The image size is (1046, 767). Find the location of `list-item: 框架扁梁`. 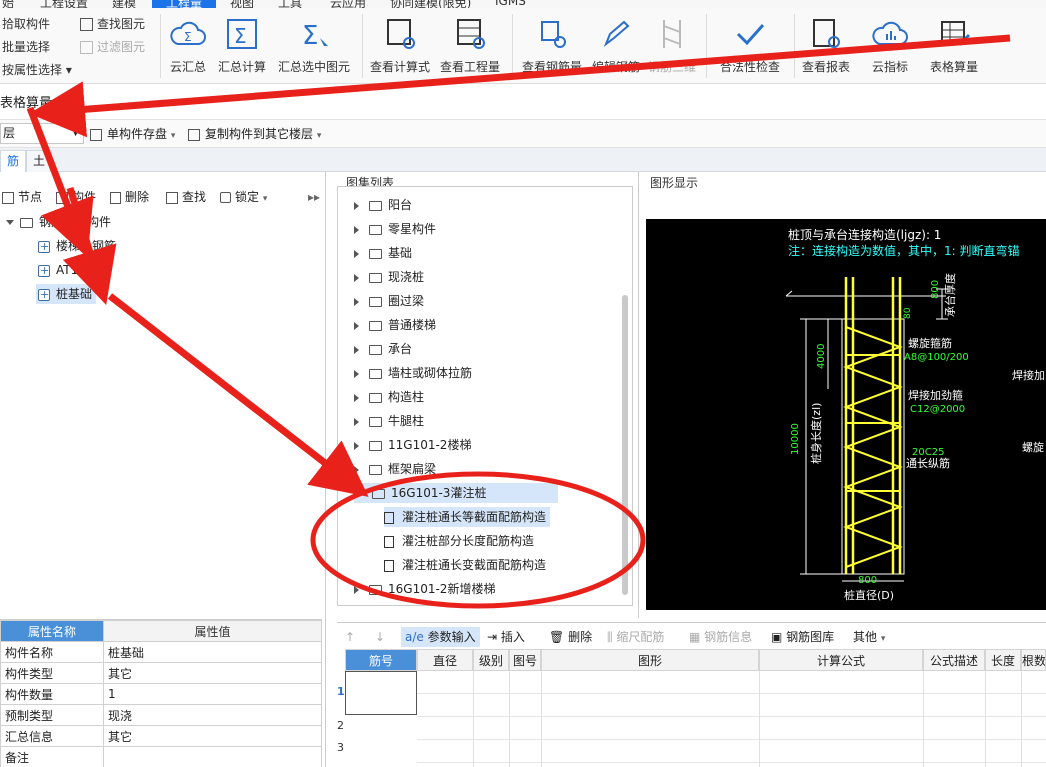

list-item: 框架扁梁 is located at coordinates (395, 469).